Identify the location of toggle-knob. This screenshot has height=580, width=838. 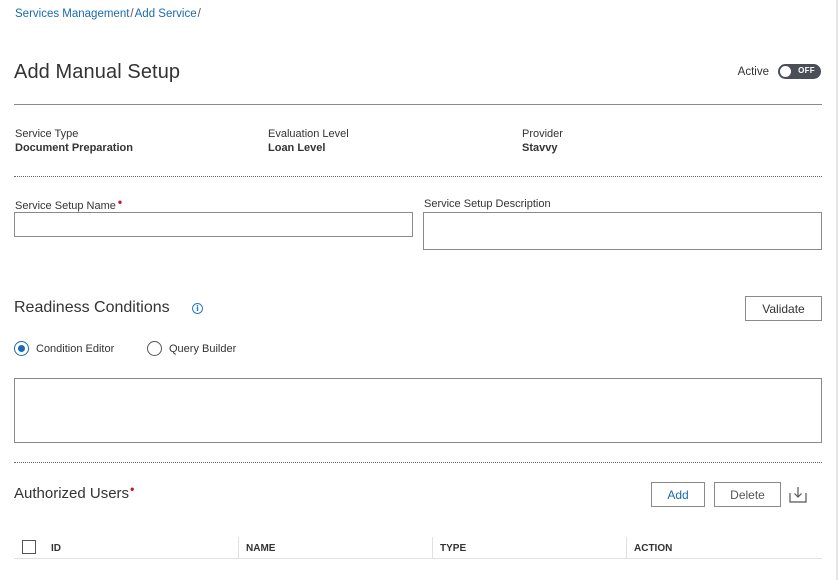
(785, 71).